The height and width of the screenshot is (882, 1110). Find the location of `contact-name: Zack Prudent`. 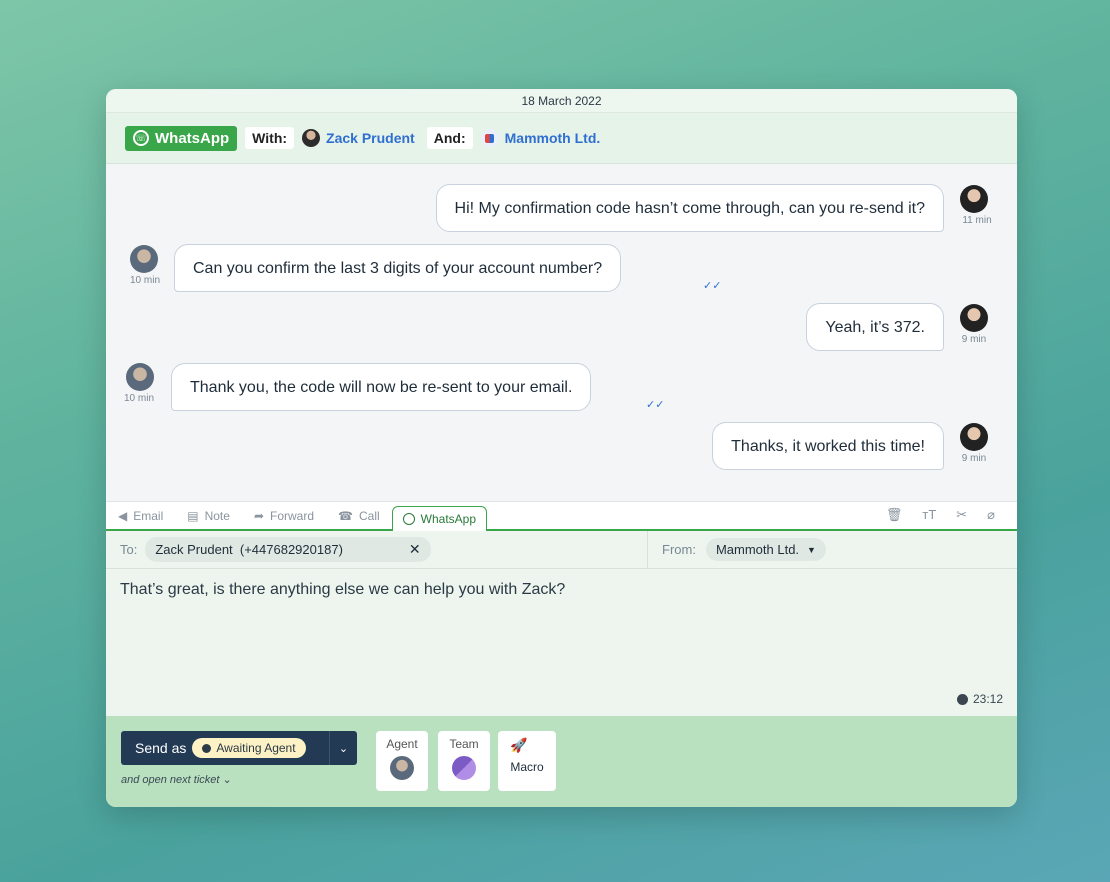

contact-name: Zack Prudent is located at coordinates (370, 138).